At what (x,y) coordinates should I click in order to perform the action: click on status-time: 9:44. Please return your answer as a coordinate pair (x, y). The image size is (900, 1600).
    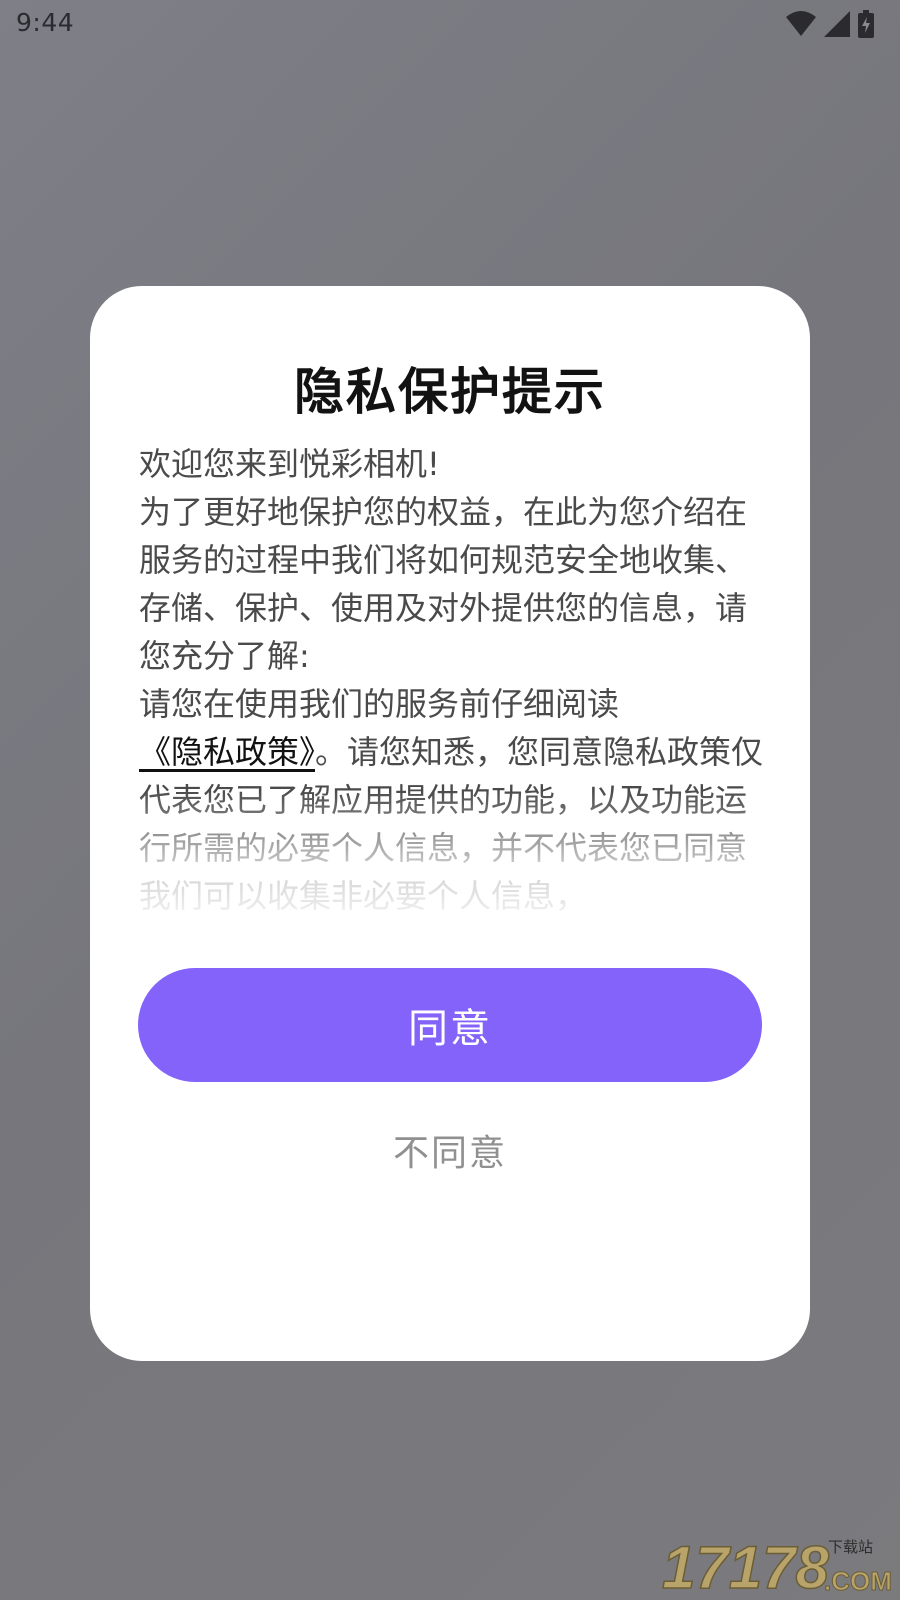
    Looking at the image, I should click on (45, 22).